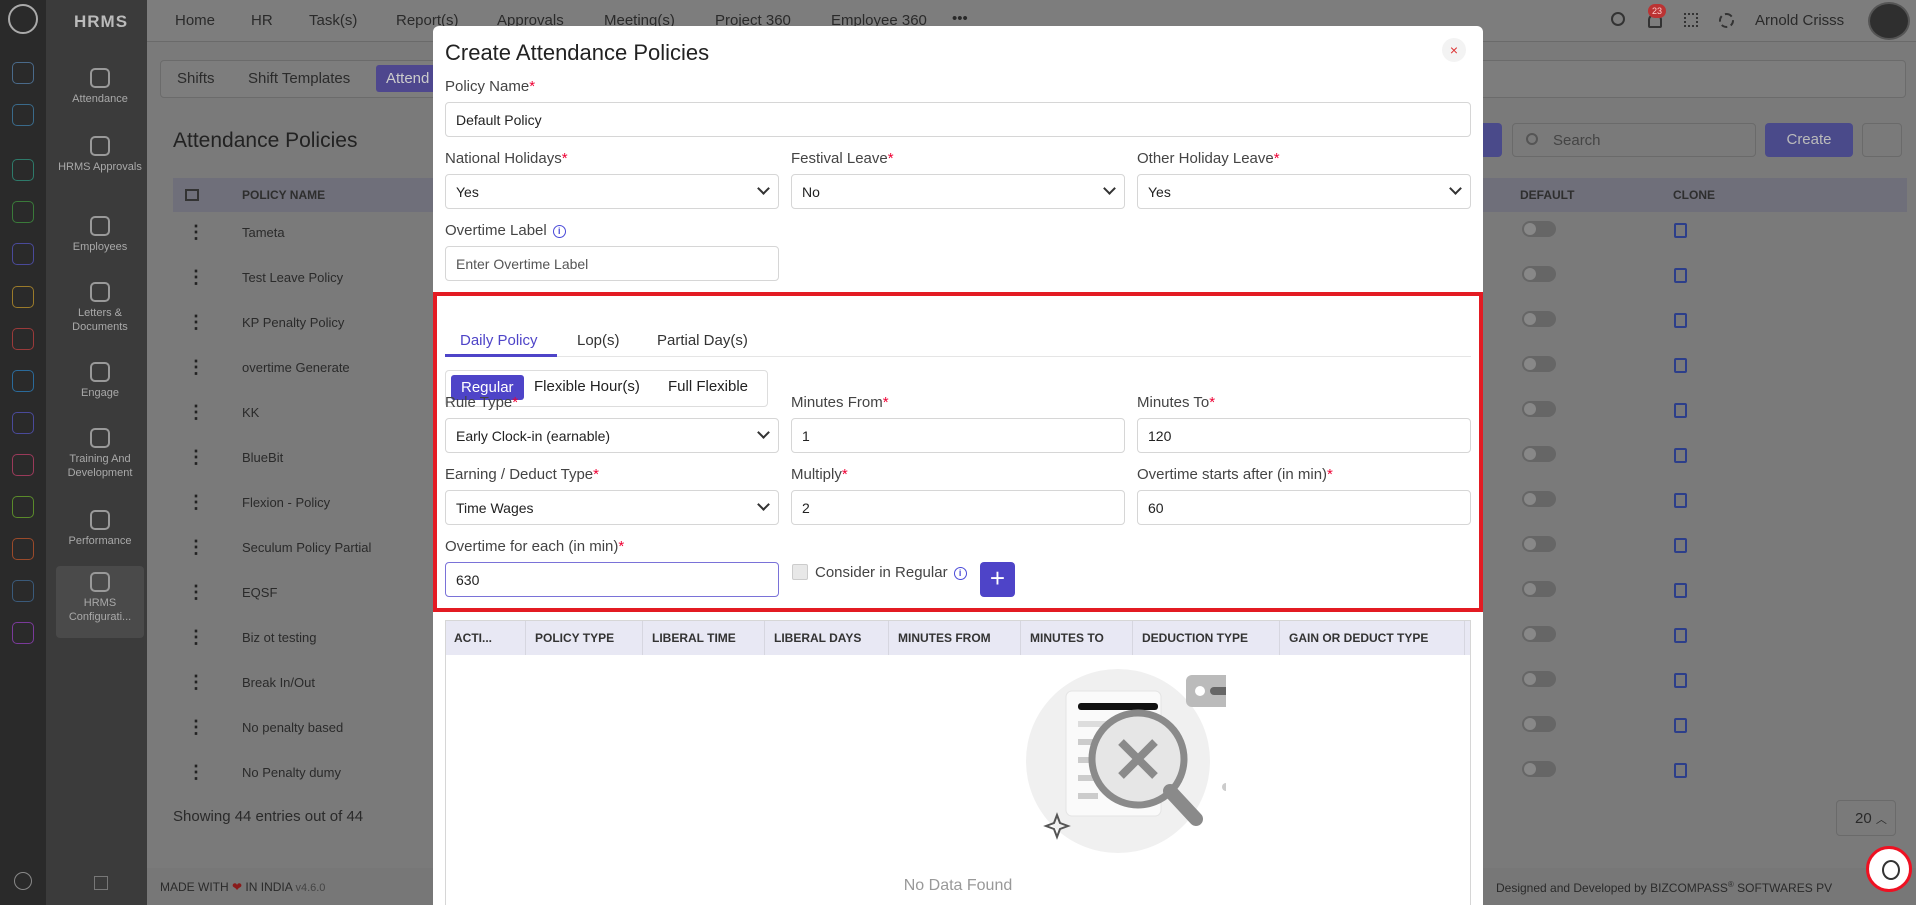 This screenshot has height=905, width=1916. What do you see at coordinates (303, 602) in the screenshot?
I see `table-row: ⋮ EQSF` at bounding box center [303, 602].